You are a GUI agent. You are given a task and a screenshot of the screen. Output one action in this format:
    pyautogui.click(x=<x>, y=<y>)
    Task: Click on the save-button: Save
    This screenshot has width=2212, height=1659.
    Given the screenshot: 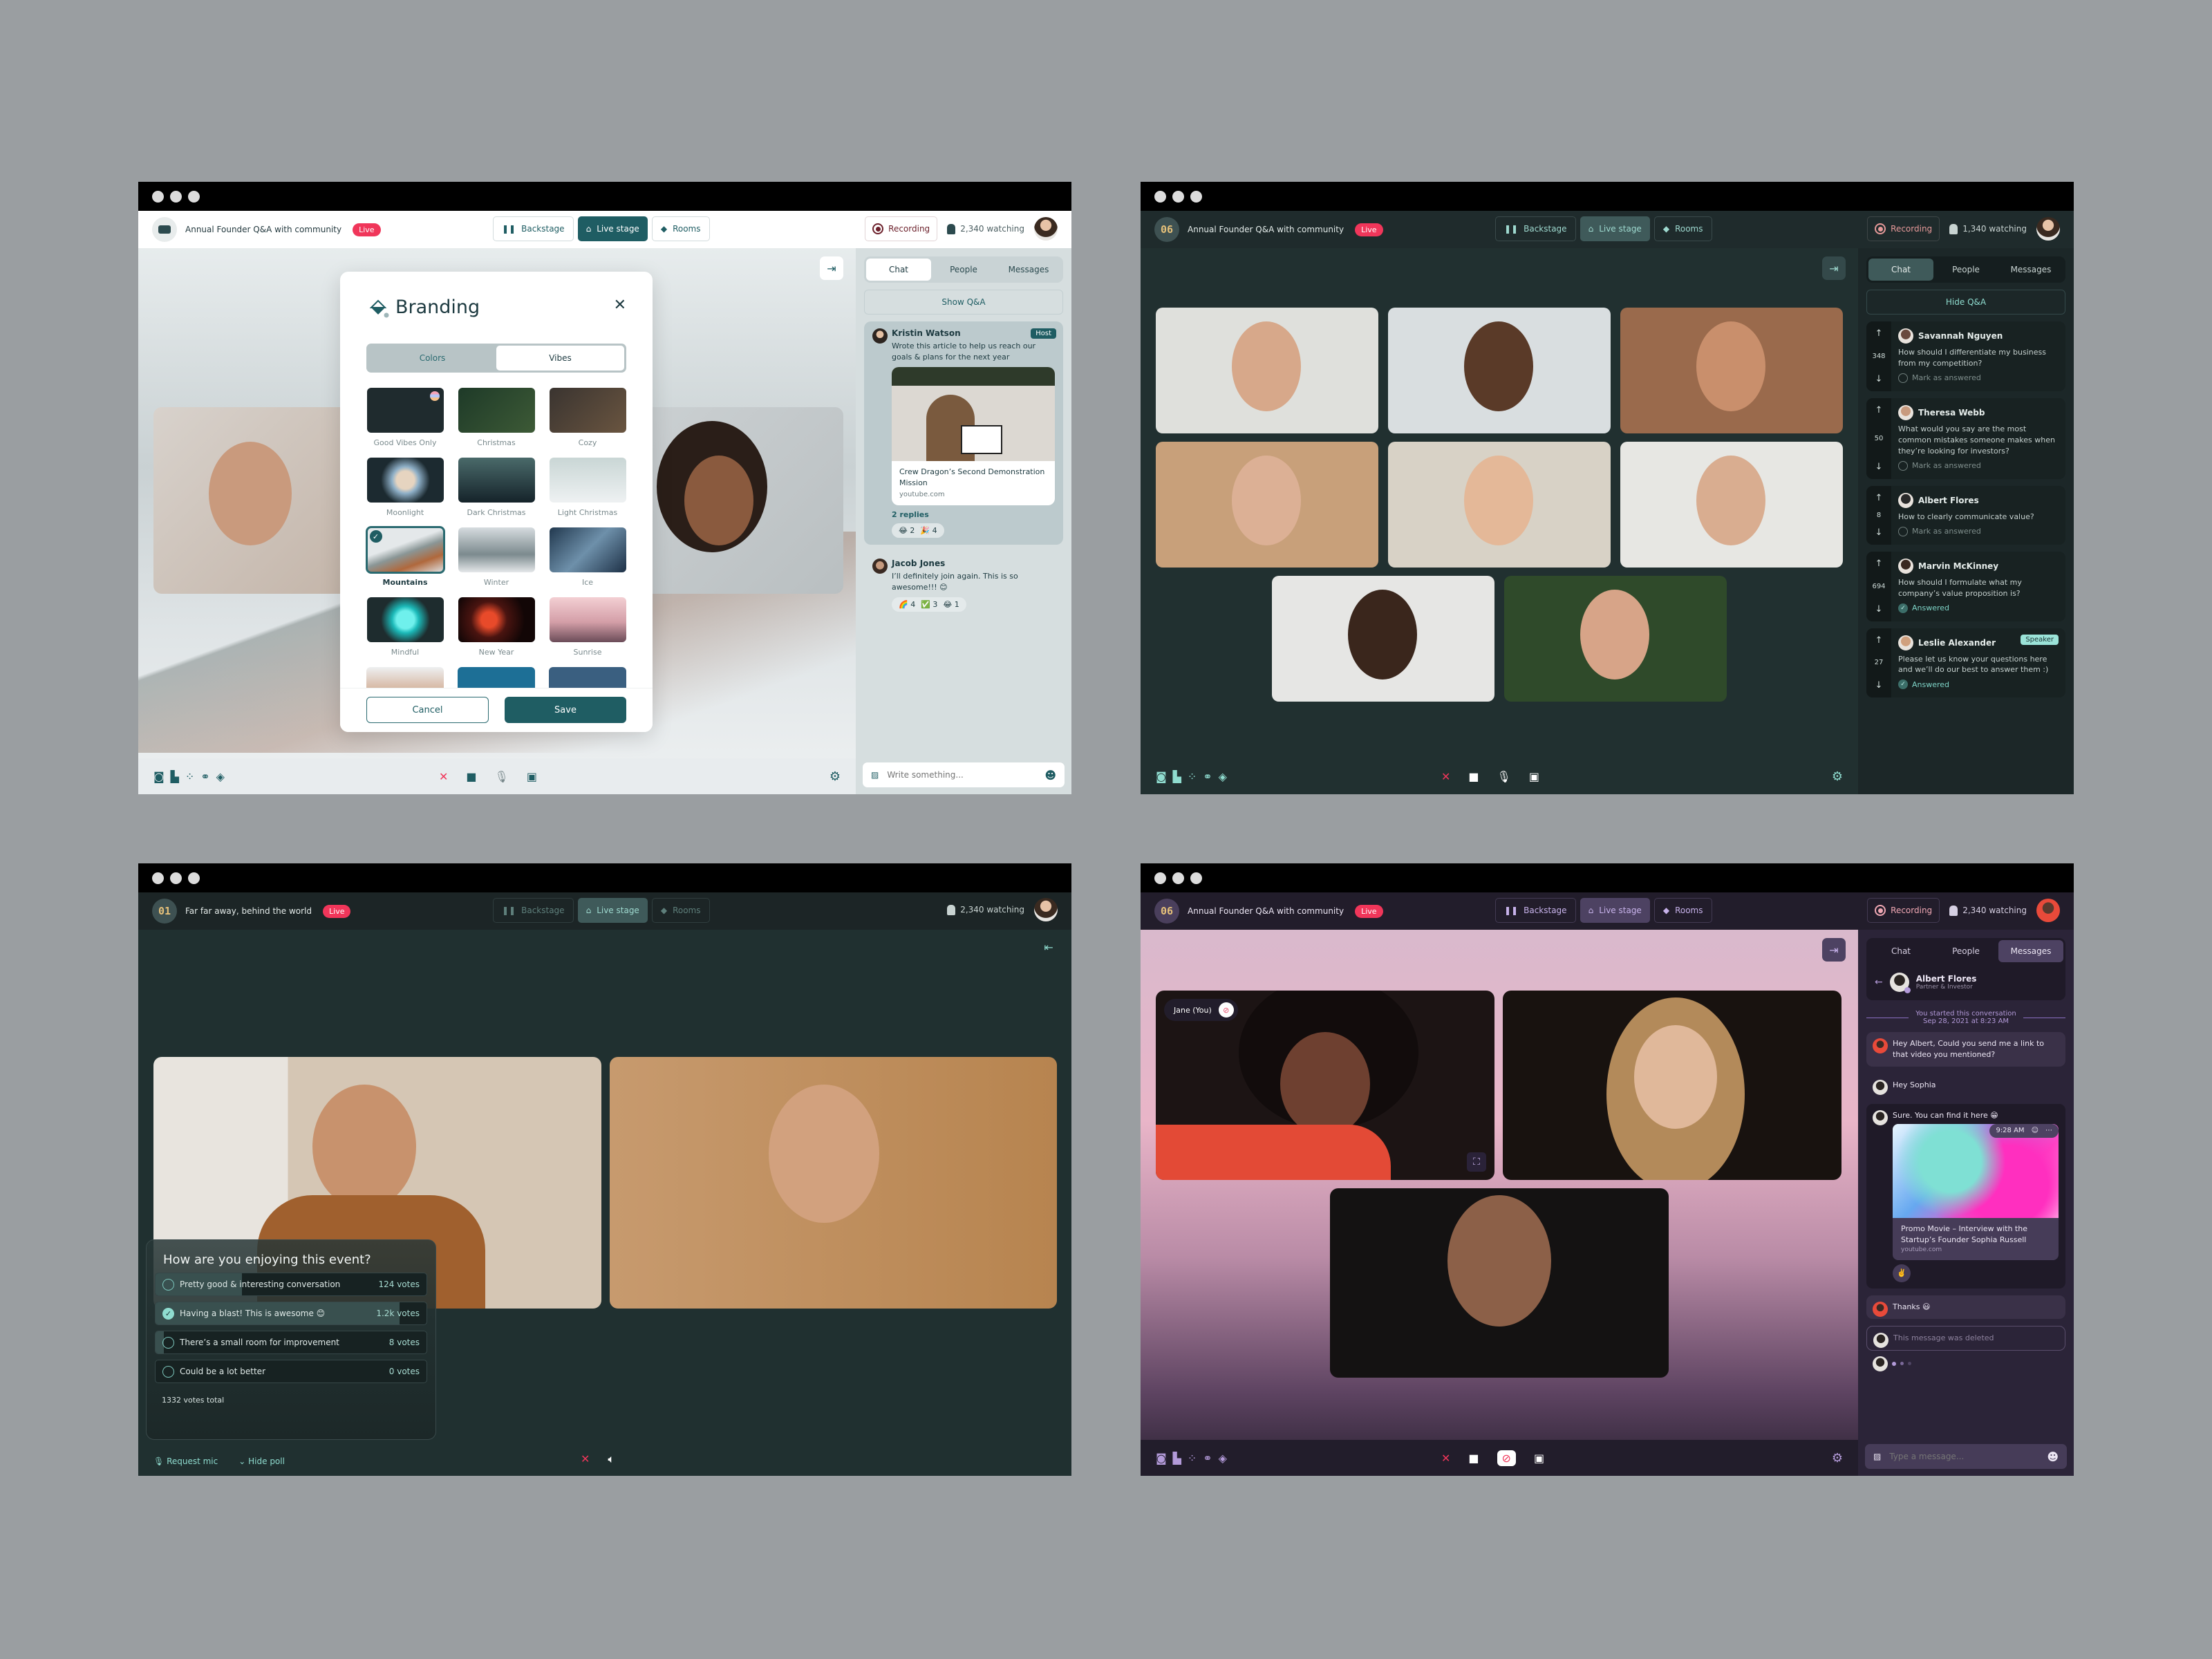 What is the action you would take?
    pyautogui.click(x=565, y=710)
    